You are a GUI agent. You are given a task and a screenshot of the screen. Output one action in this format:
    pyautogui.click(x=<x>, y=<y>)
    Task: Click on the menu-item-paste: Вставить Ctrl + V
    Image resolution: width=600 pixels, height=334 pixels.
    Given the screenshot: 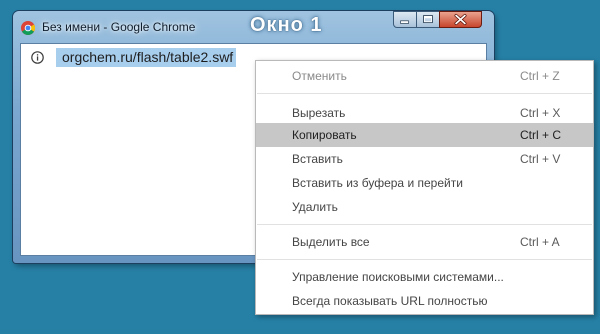 What is the action you would take?
    pyautogui.click(x=424, y=159)
    